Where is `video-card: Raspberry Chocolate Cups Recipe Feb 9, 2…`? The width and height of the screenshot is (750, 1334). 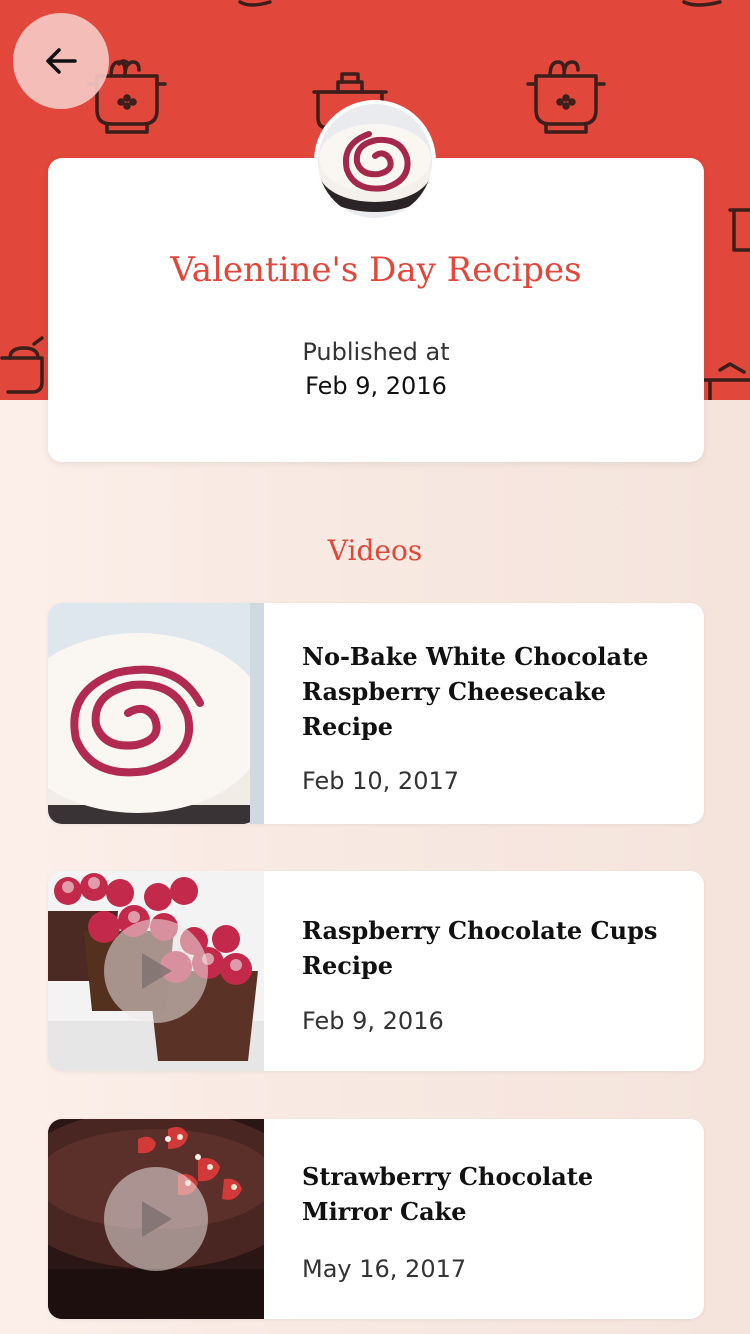 video-card: Raspberry Chocolate Cups Recipe Feb 9, 2… is located at coordinates (376, 971).